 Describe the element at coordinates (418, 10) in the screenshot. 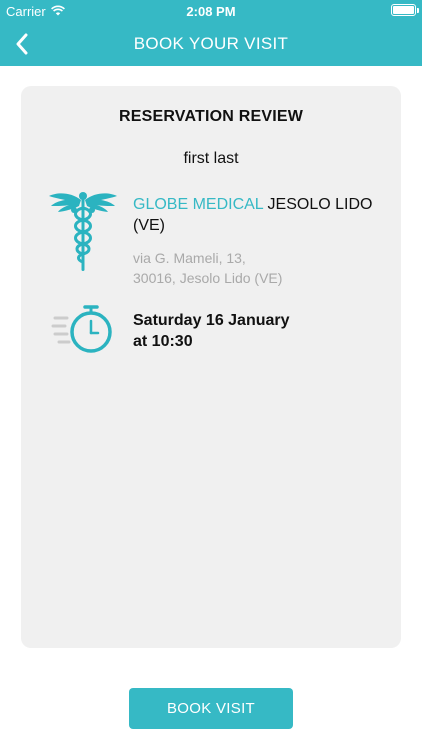

I see `battery-tip` at that location.